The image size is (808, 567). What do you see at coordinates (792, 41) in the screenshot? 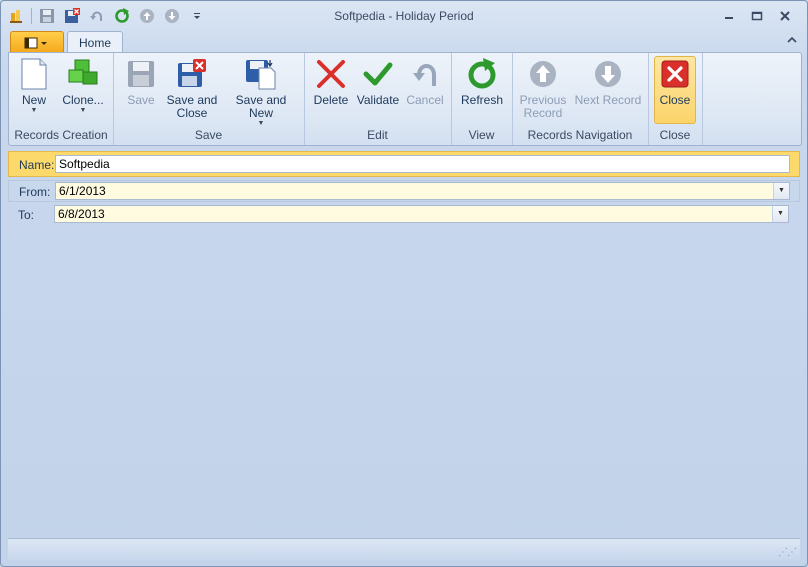
I see `collapse-ribbon-icon` at bounding box center [792, 41].